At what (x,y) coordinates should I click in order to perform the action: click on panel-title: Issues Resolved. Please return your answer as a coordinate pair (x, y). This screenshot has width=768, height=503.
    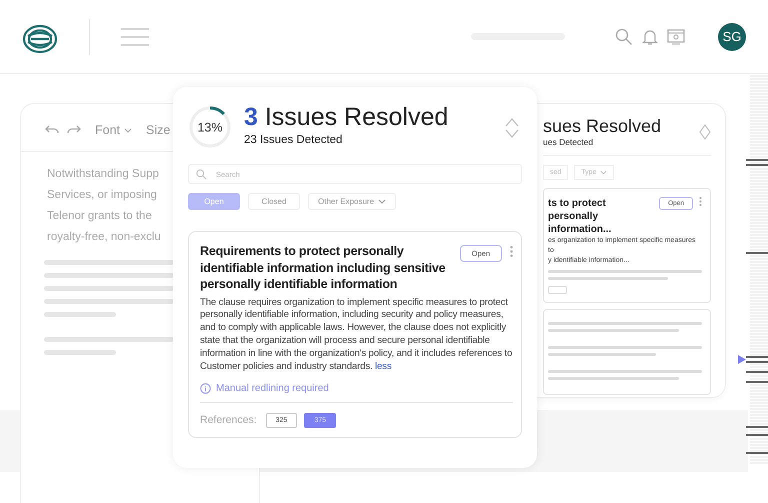
    Looking at the image, I should click on (356, 117).